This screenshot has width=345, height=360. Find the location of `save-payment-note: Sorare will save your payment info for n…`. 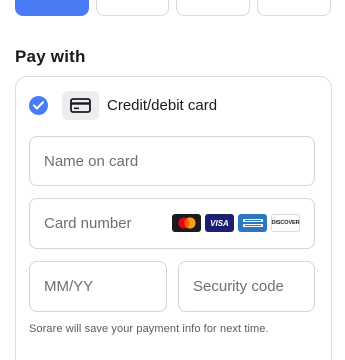

save-payment-note: Sorare will save your payment info for n… is located at coordinates (149, 329).